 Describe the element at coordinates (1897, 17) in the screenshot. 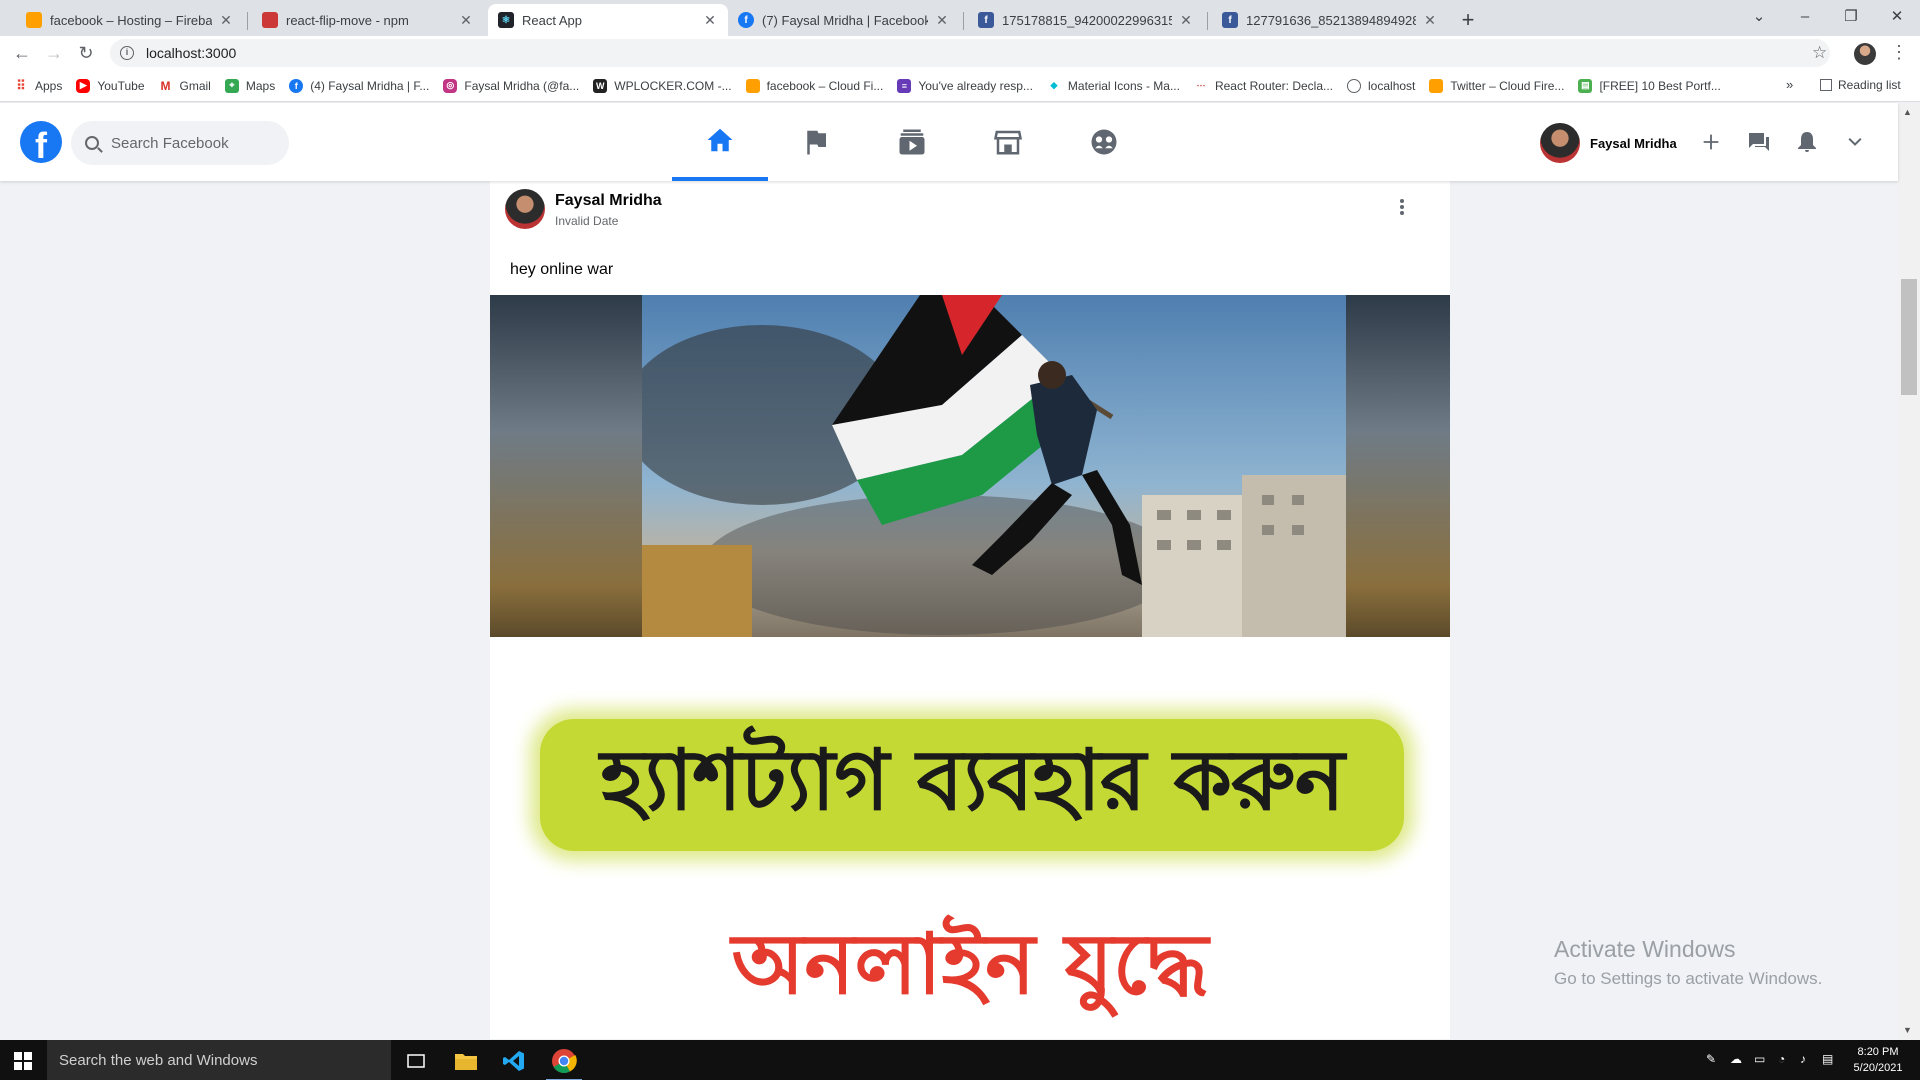

I see `close-window-icon: ✕` at that location.